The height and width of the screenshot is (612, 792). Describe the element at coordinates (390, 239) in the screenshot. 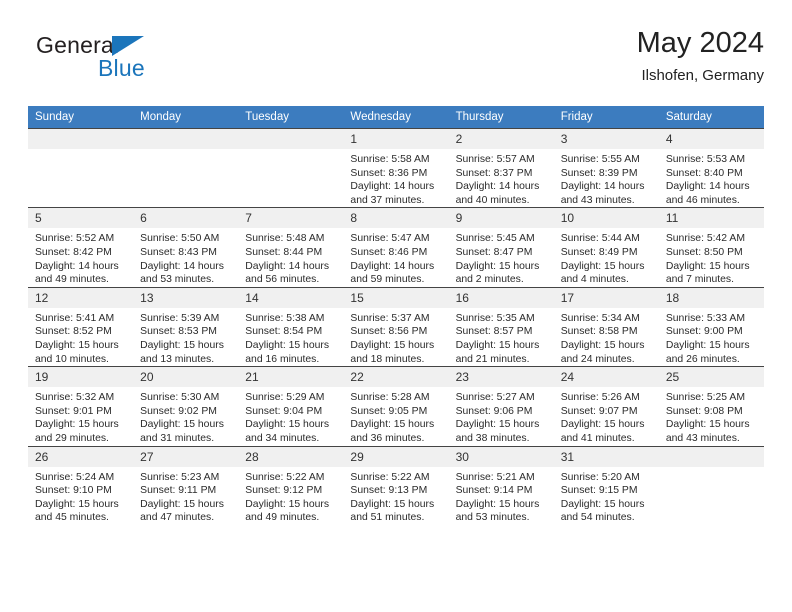

I see `sunrise-text: Sunrise: 5:47 AM` at that location.